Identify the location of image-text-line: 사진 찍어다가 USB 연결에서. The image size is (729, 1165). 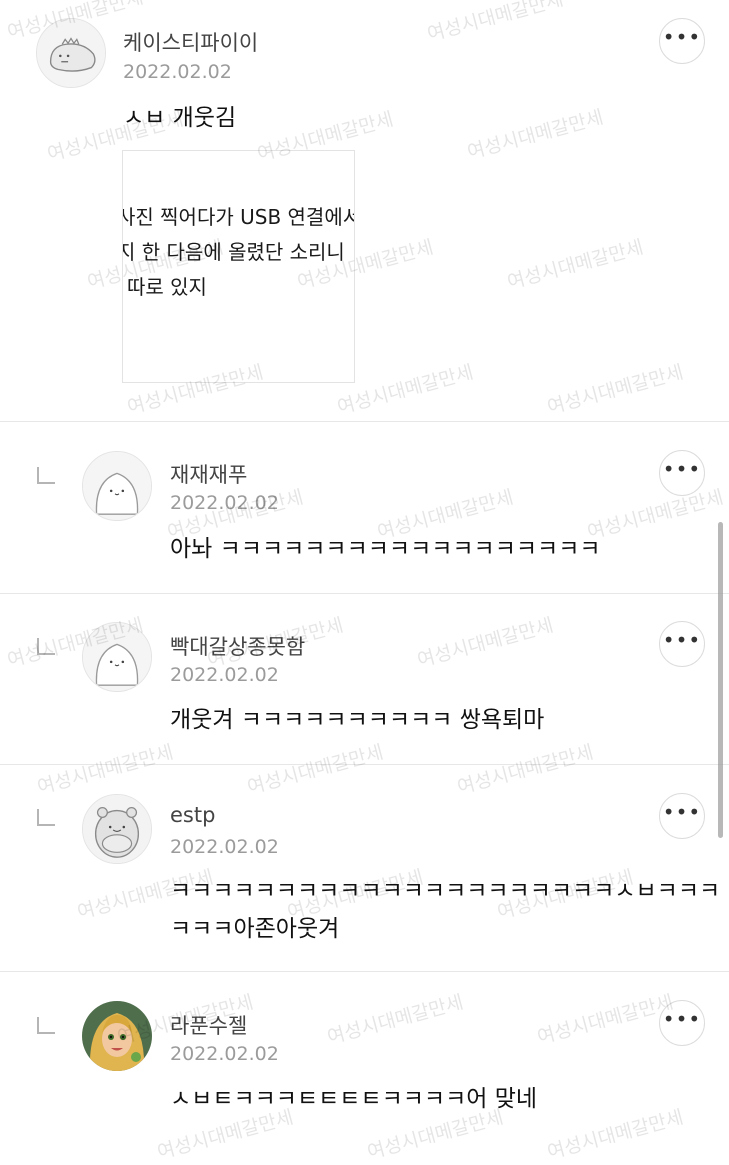
(238, 217).